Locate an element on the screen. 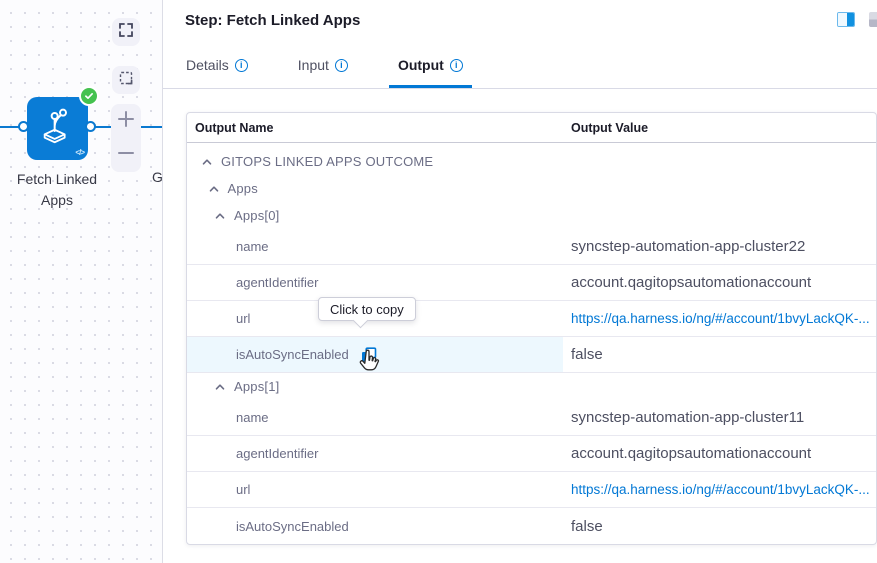 The width and height of the screenshot is (877, 563). gitops-step-icon is located at coordinates (58, 128).